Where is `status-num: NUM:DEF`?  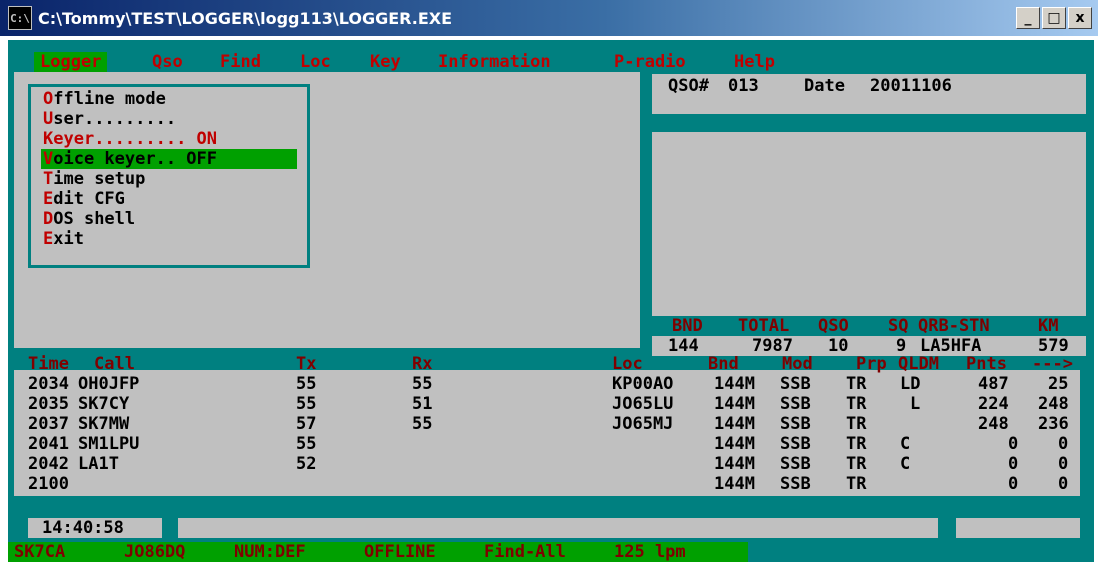 status-num: NUM:DEF is located at coordinates (270, 552).